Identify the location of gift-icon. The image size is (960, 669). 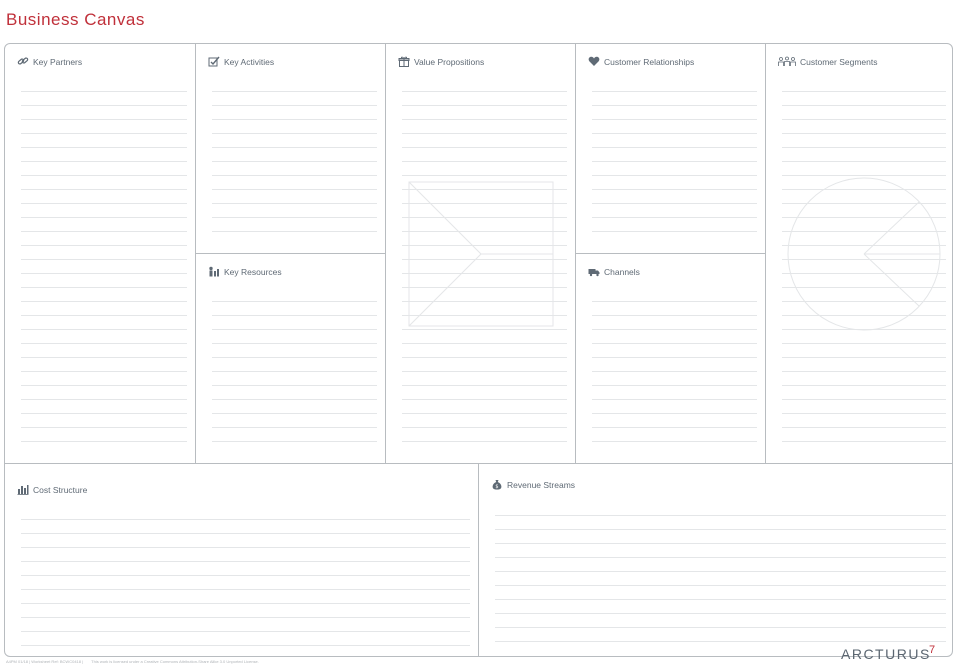
(404, 61).